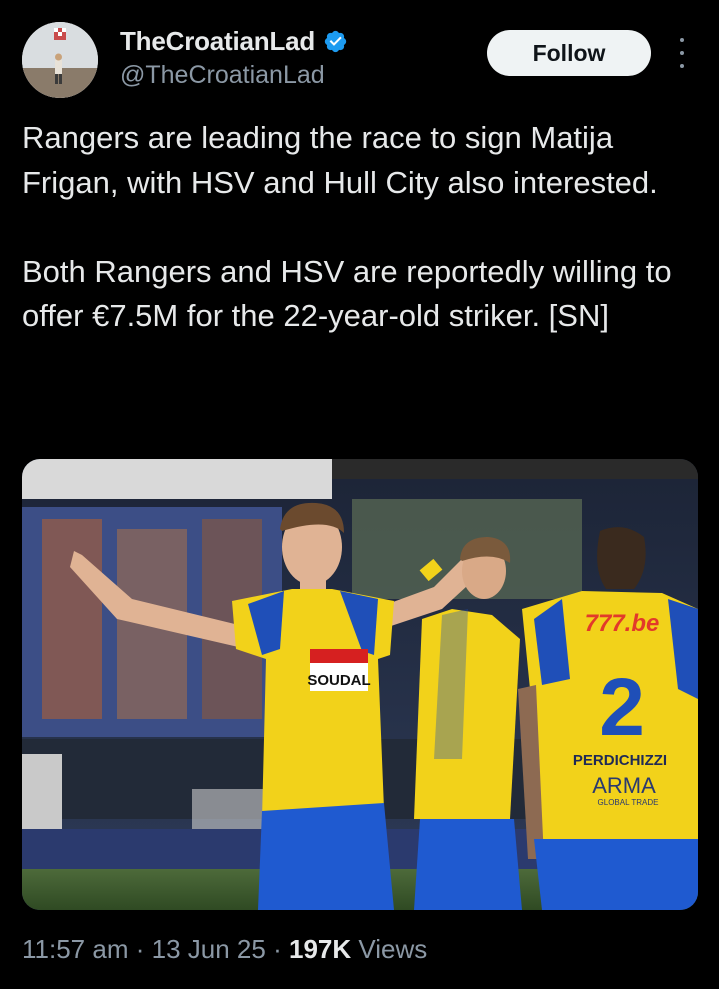  Describe the element at coordinates (338, 680) in the screenshot. I see `shirt-sponsor-text: SOUDAL` at that location.